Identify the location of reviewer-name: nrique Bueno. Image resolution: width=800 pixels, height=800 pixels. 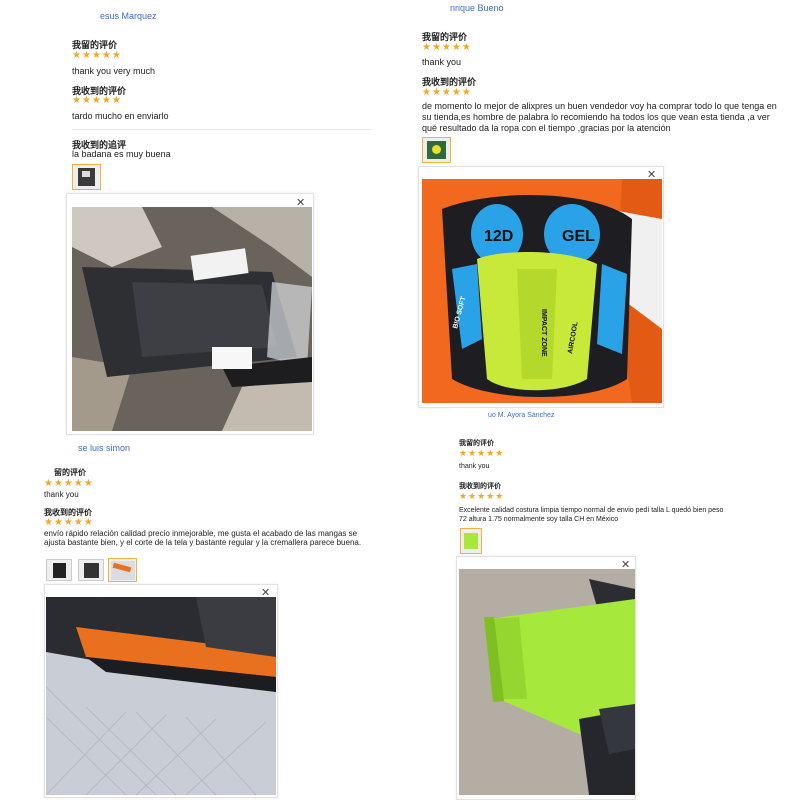
(477, 8).